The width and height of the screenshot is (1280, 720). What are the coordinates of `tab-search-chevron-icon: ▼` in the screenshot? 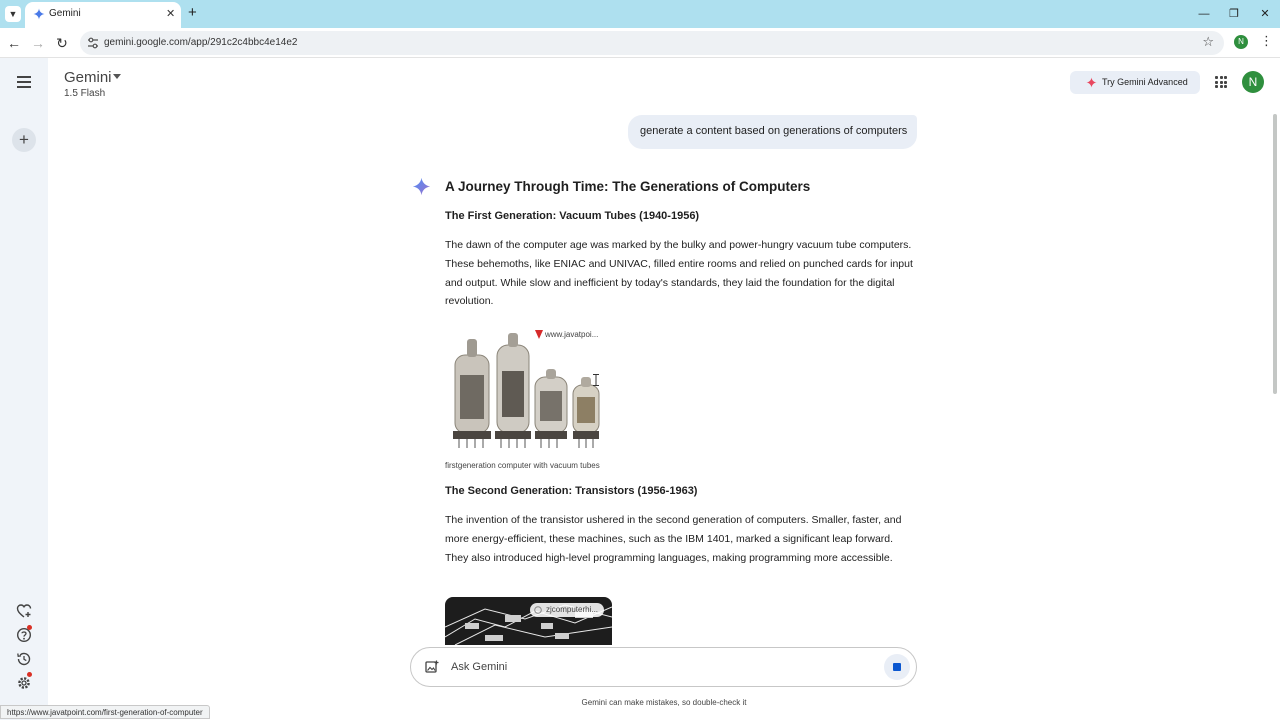 It's located at (13, 14).